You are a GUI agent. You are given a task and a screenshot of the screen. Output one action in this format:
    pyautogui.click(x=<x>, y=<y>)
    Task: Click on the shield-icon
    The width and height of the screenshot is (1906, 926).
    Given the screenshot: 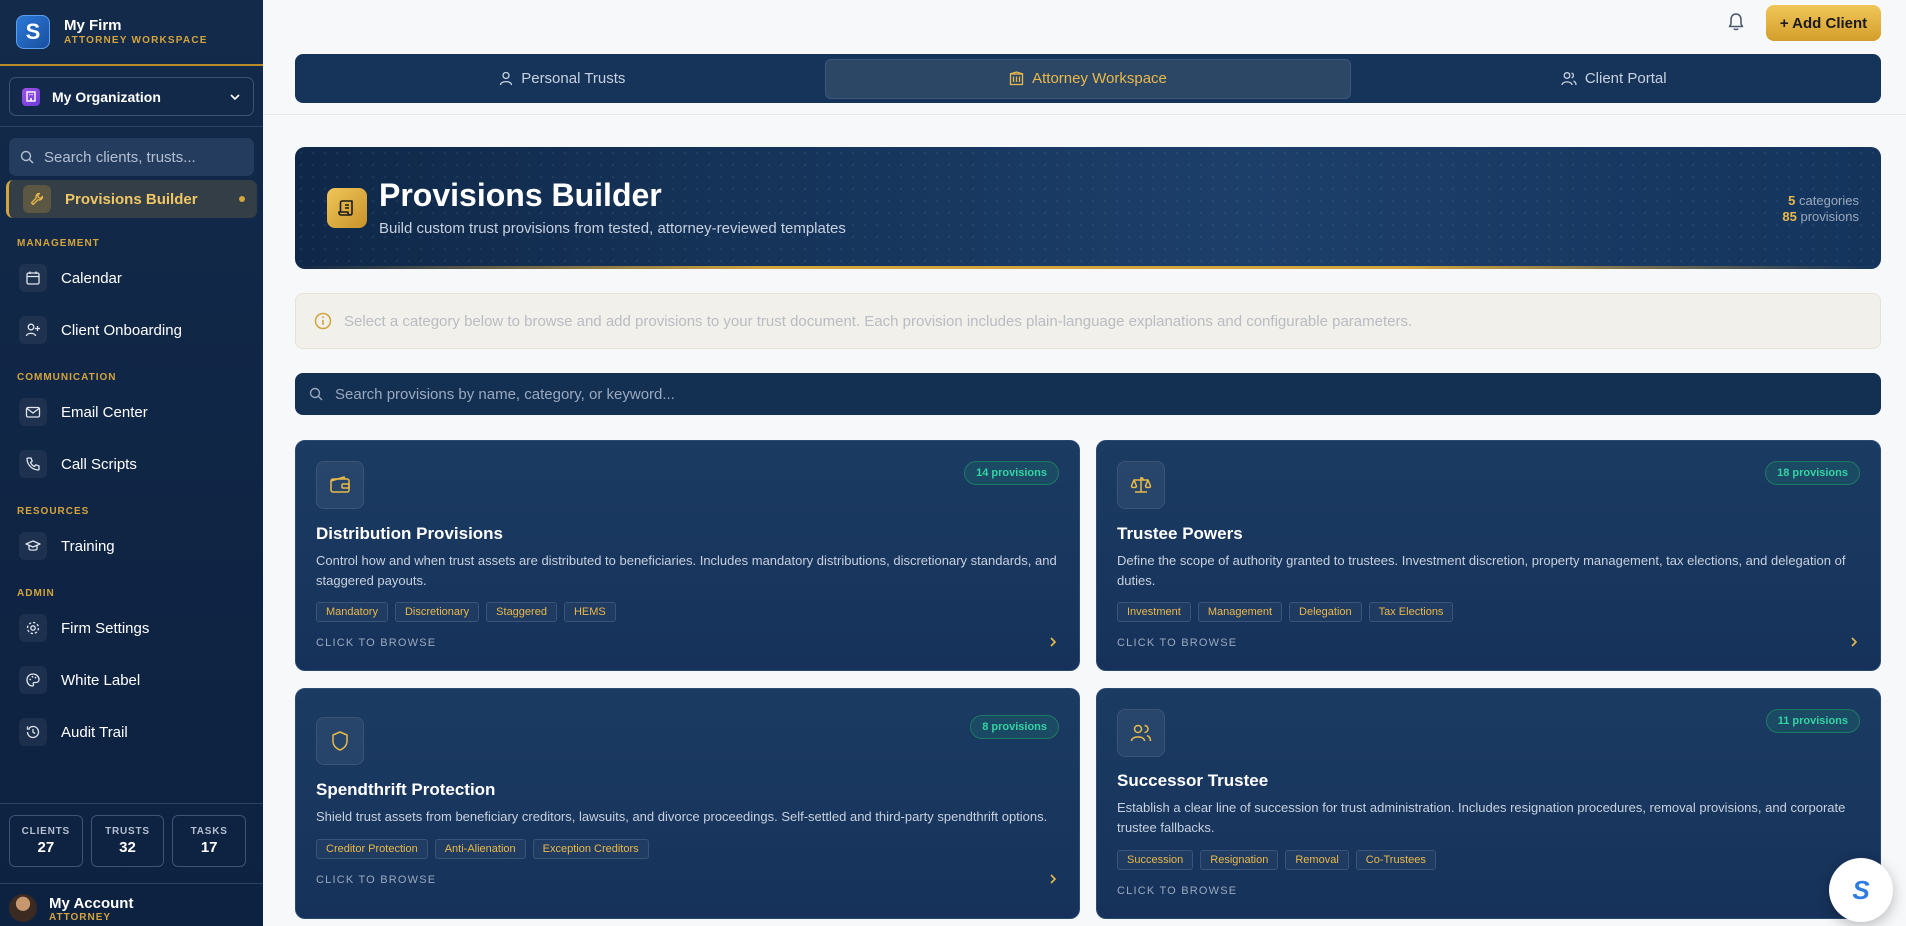 What is the action you would take?
    pyautogui.click(x=340, y=741)
    